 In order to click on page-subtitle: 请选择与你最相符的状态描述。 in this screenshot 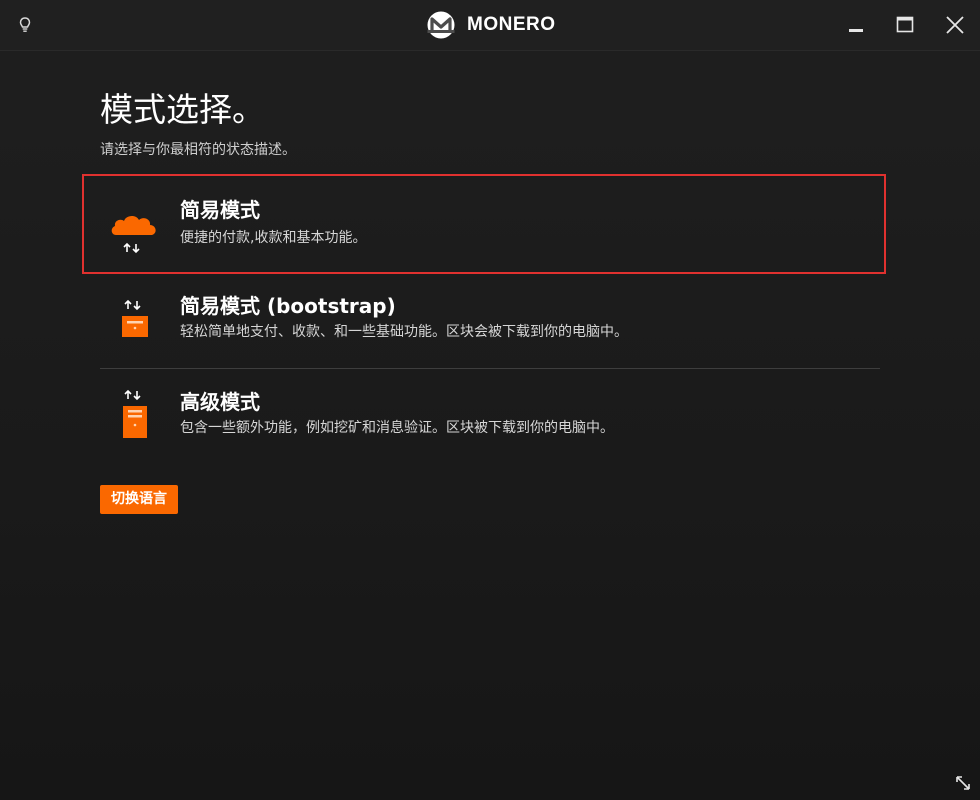, I will do `click(198, 150)`.